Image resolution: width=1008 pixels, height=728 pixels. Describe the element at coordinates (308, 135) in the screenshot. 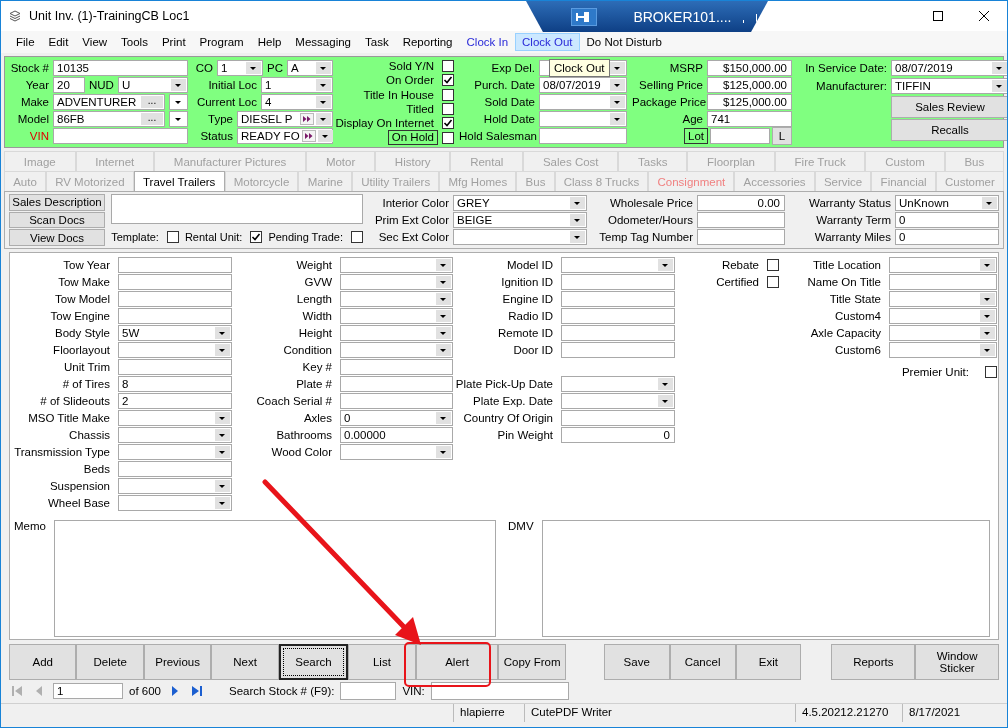

I see `double-arrow-icon` at that location.